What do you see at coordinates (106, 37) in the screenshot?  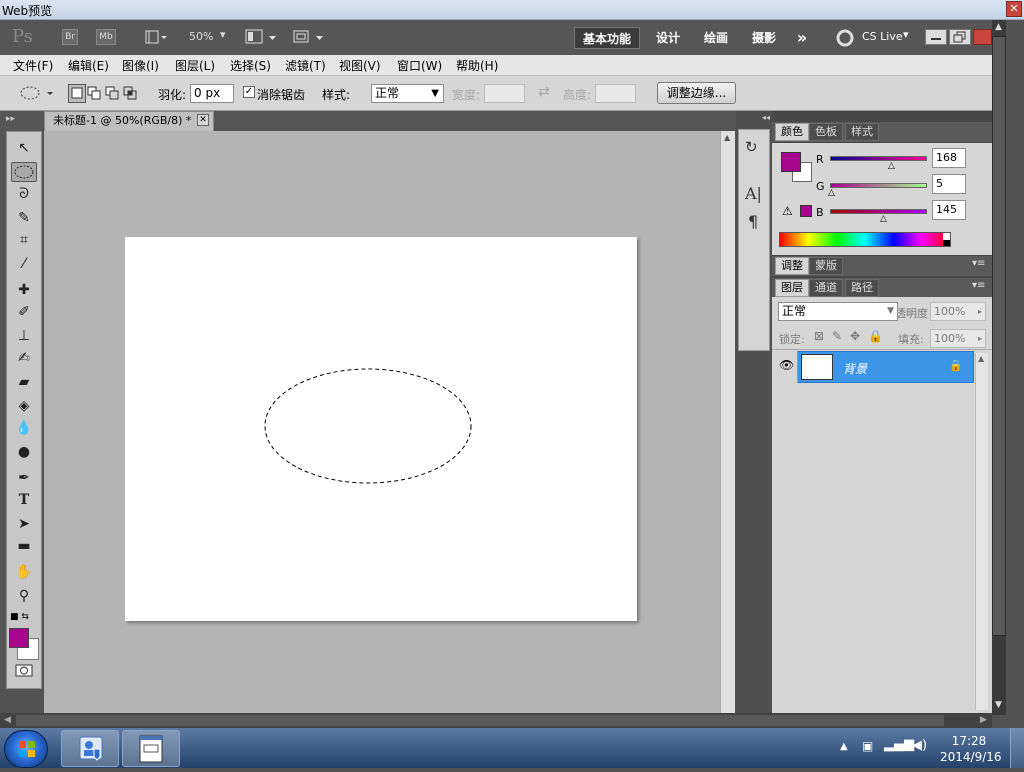 I see `mini-bridge-button: Mb` at bounding box center [106, 37].